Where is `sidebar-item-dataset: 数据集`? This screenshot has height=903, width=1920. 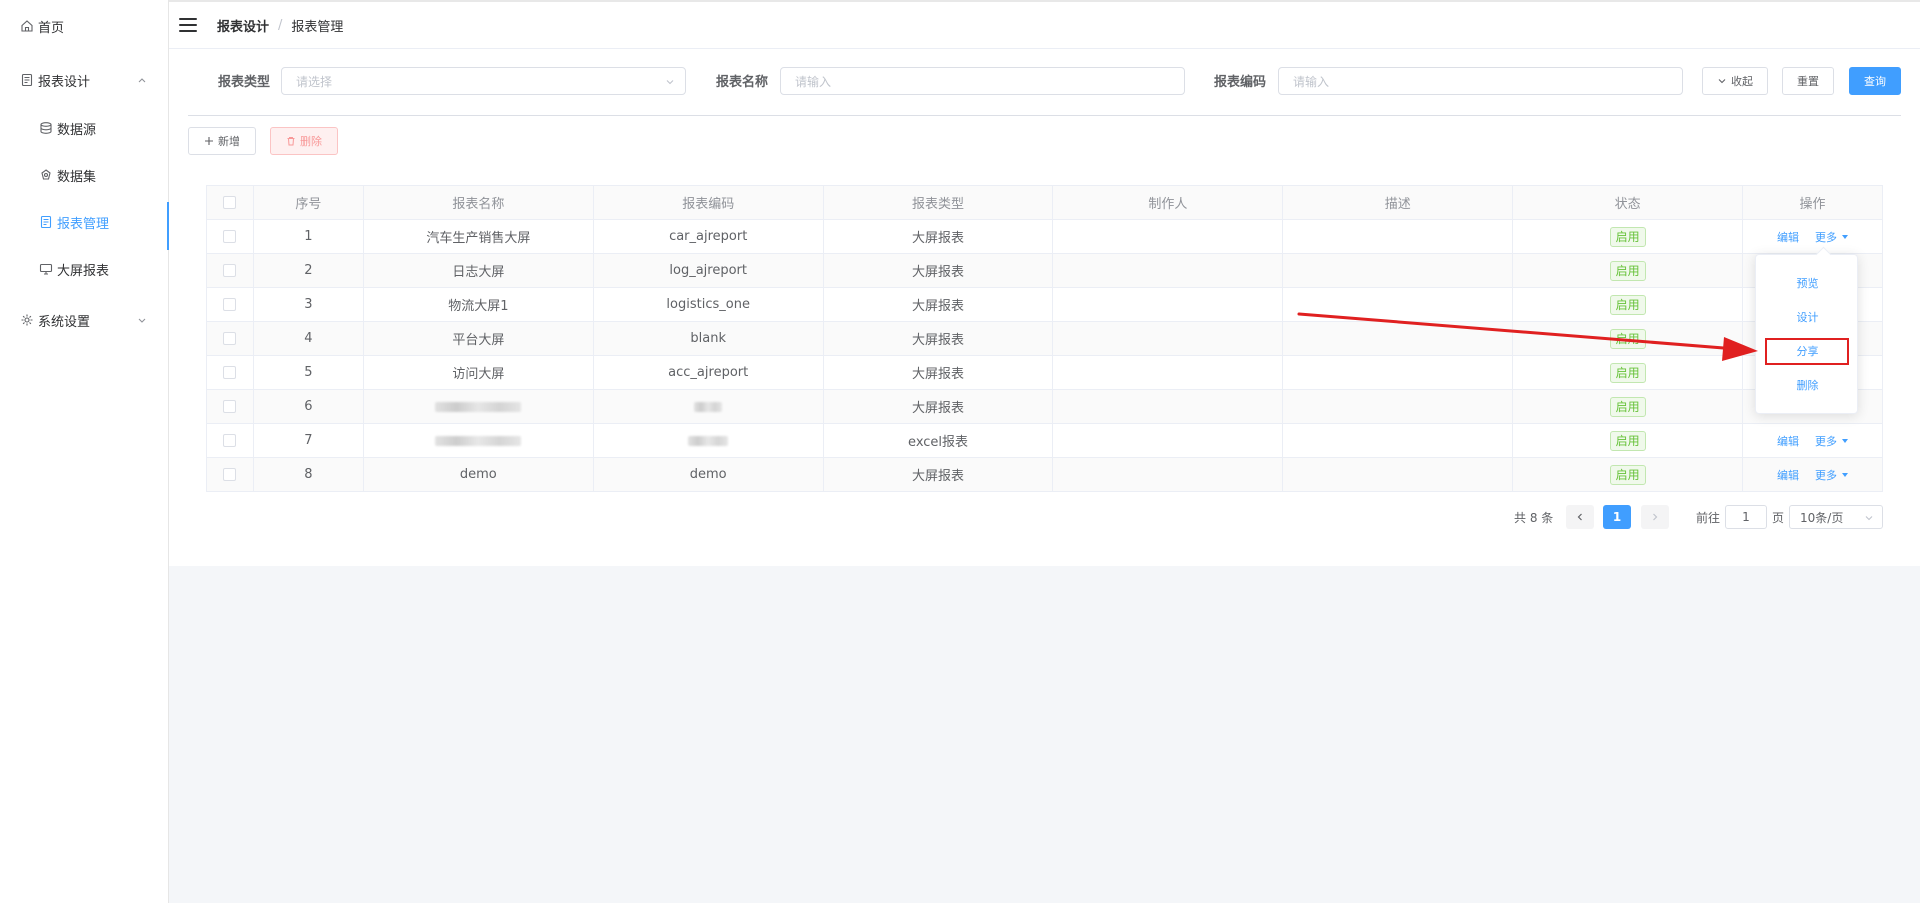
sidebar-item-dataset: 数据集 is located at coordinates (84, 175).